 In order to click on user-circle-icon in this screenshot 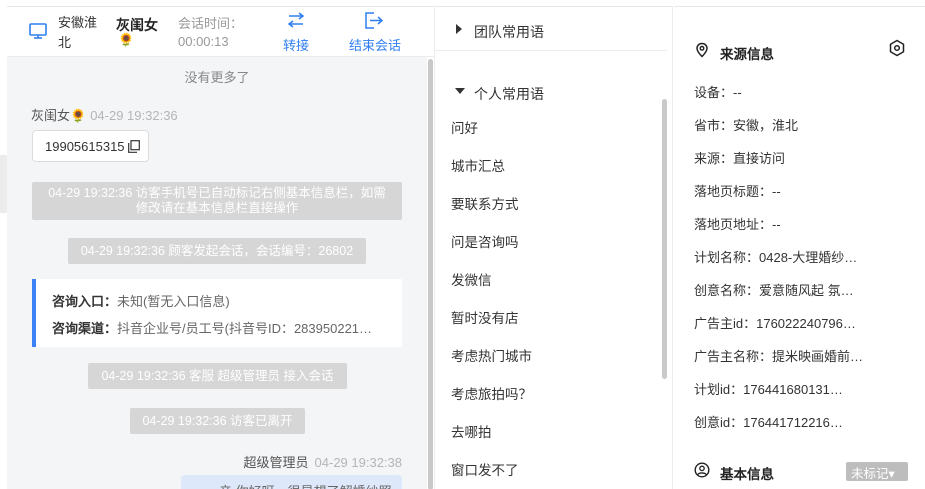, I will do `click(702, 470)`.